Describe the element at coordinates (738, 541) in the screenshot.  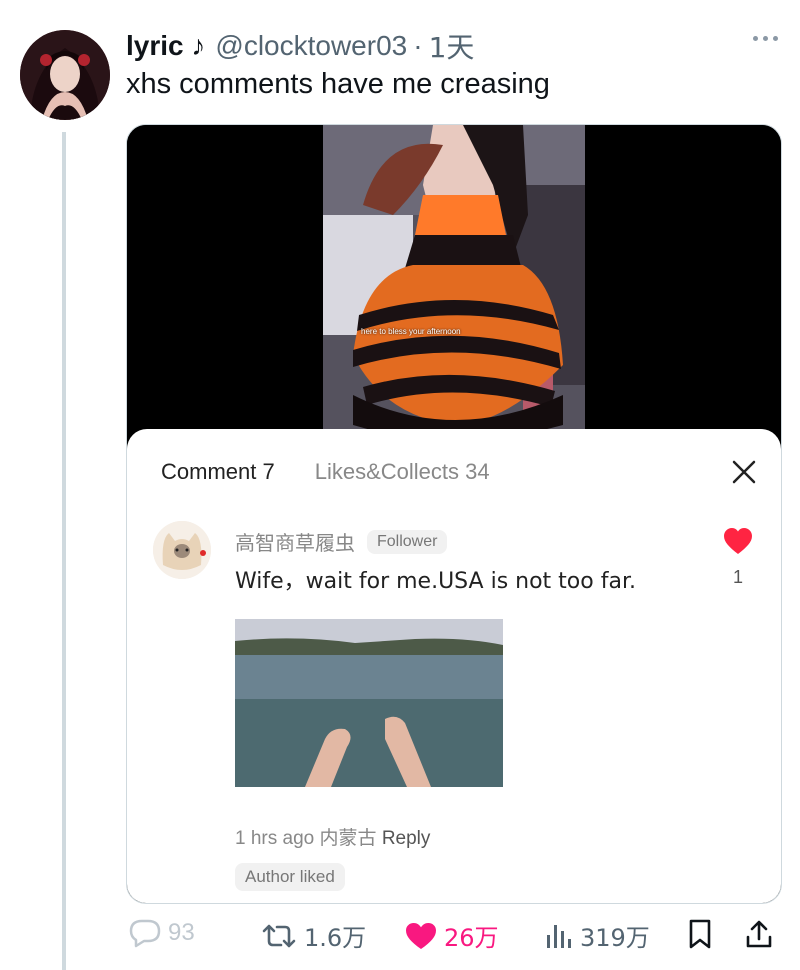
I see `heart-icon` at that location.